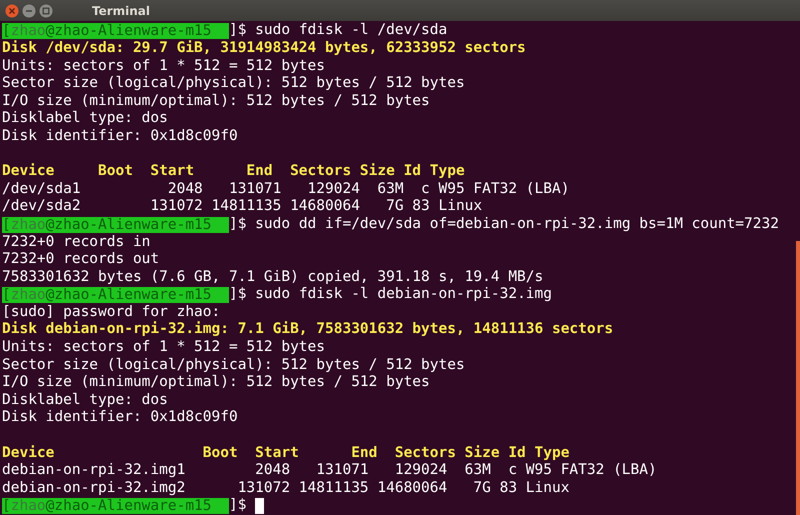 The image size is (800, 515). What do you see at coordinates (111, 312) in the screenshot?
I see `output-line: [sudo] password for zhao:` at bounding box center [111, 312].